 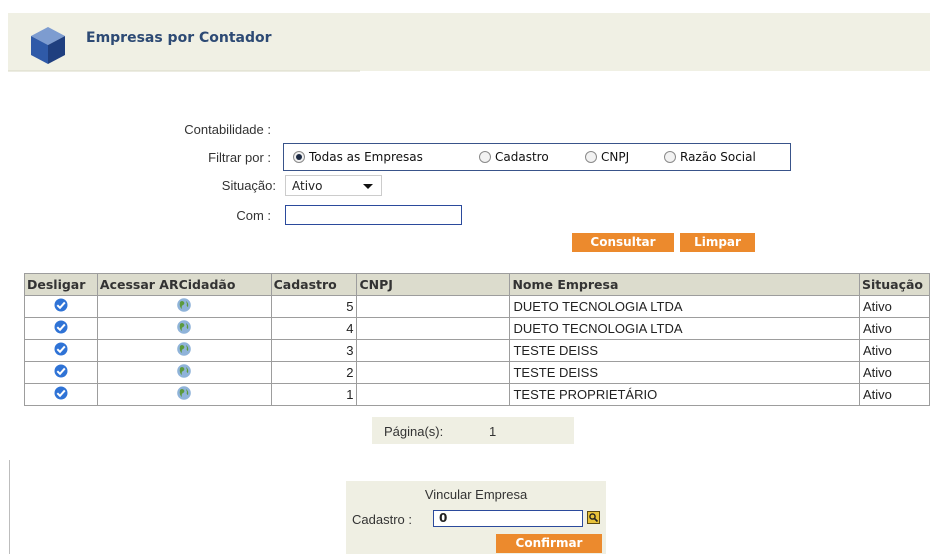 I want to click on table-row: 4 DUETO TECNOLOGIA LTDA Ativo, so click(x=477, y=328).